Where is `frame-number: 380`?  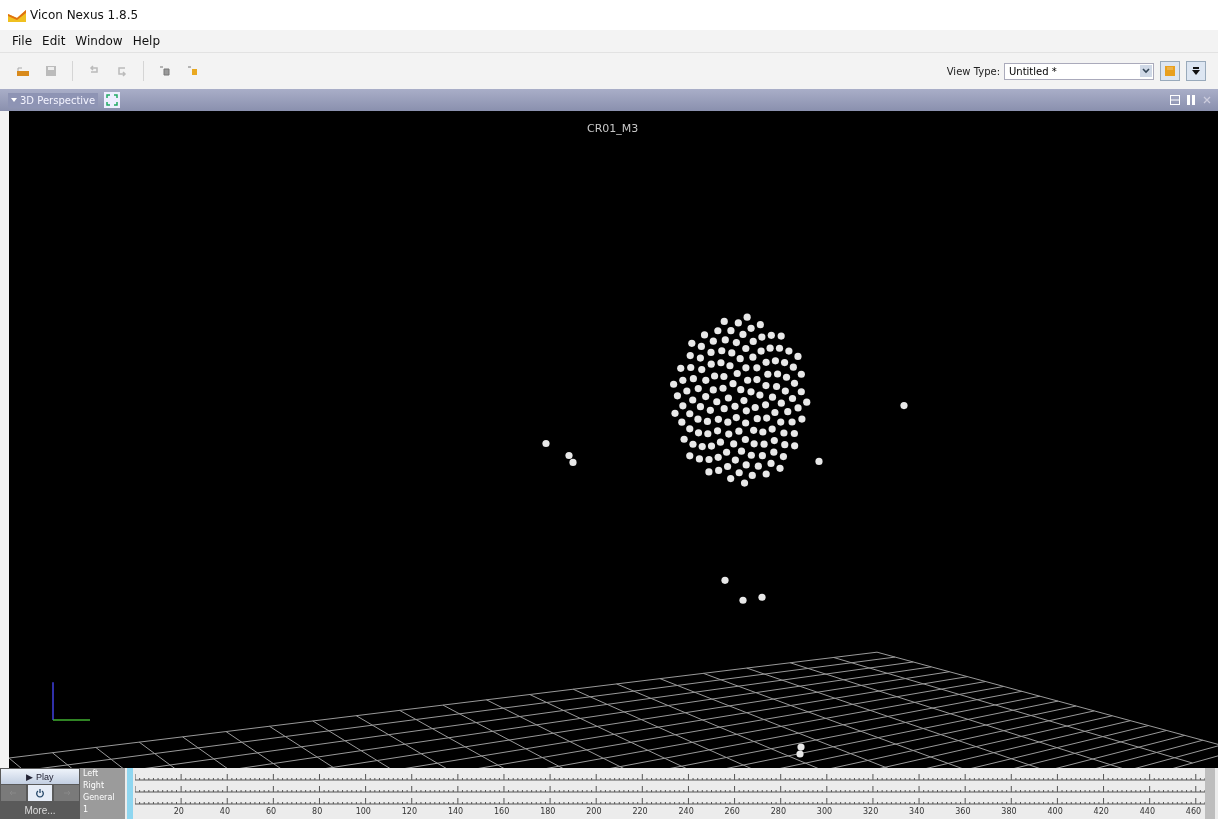 frame-number: 380 is located at coordinates (1009, 811).